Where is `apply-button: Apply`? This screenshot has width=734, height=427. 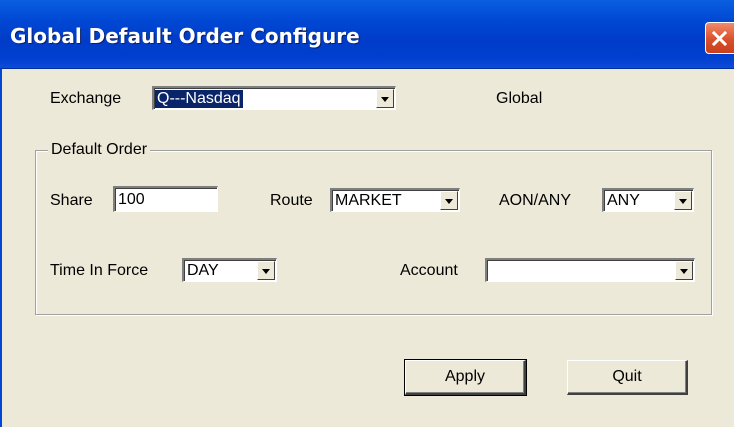
apply-button: Apply is located at coordinates (465, 377).